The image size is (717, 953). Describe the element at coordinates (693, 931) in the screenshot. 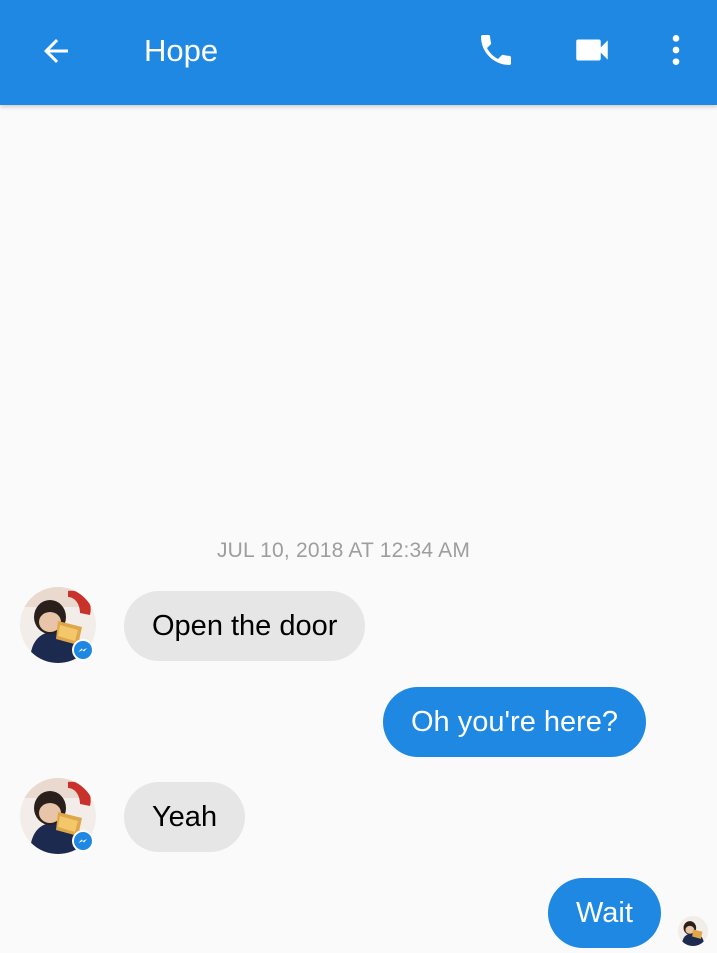

I see `seen-receipt-avatar` at that location.